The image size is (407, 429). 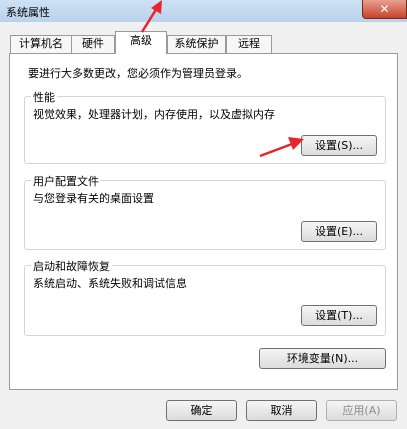 I want to click on admin-note: 要进行大多数更改，您必须作为管理员登录。, so click(x=138, y=73).